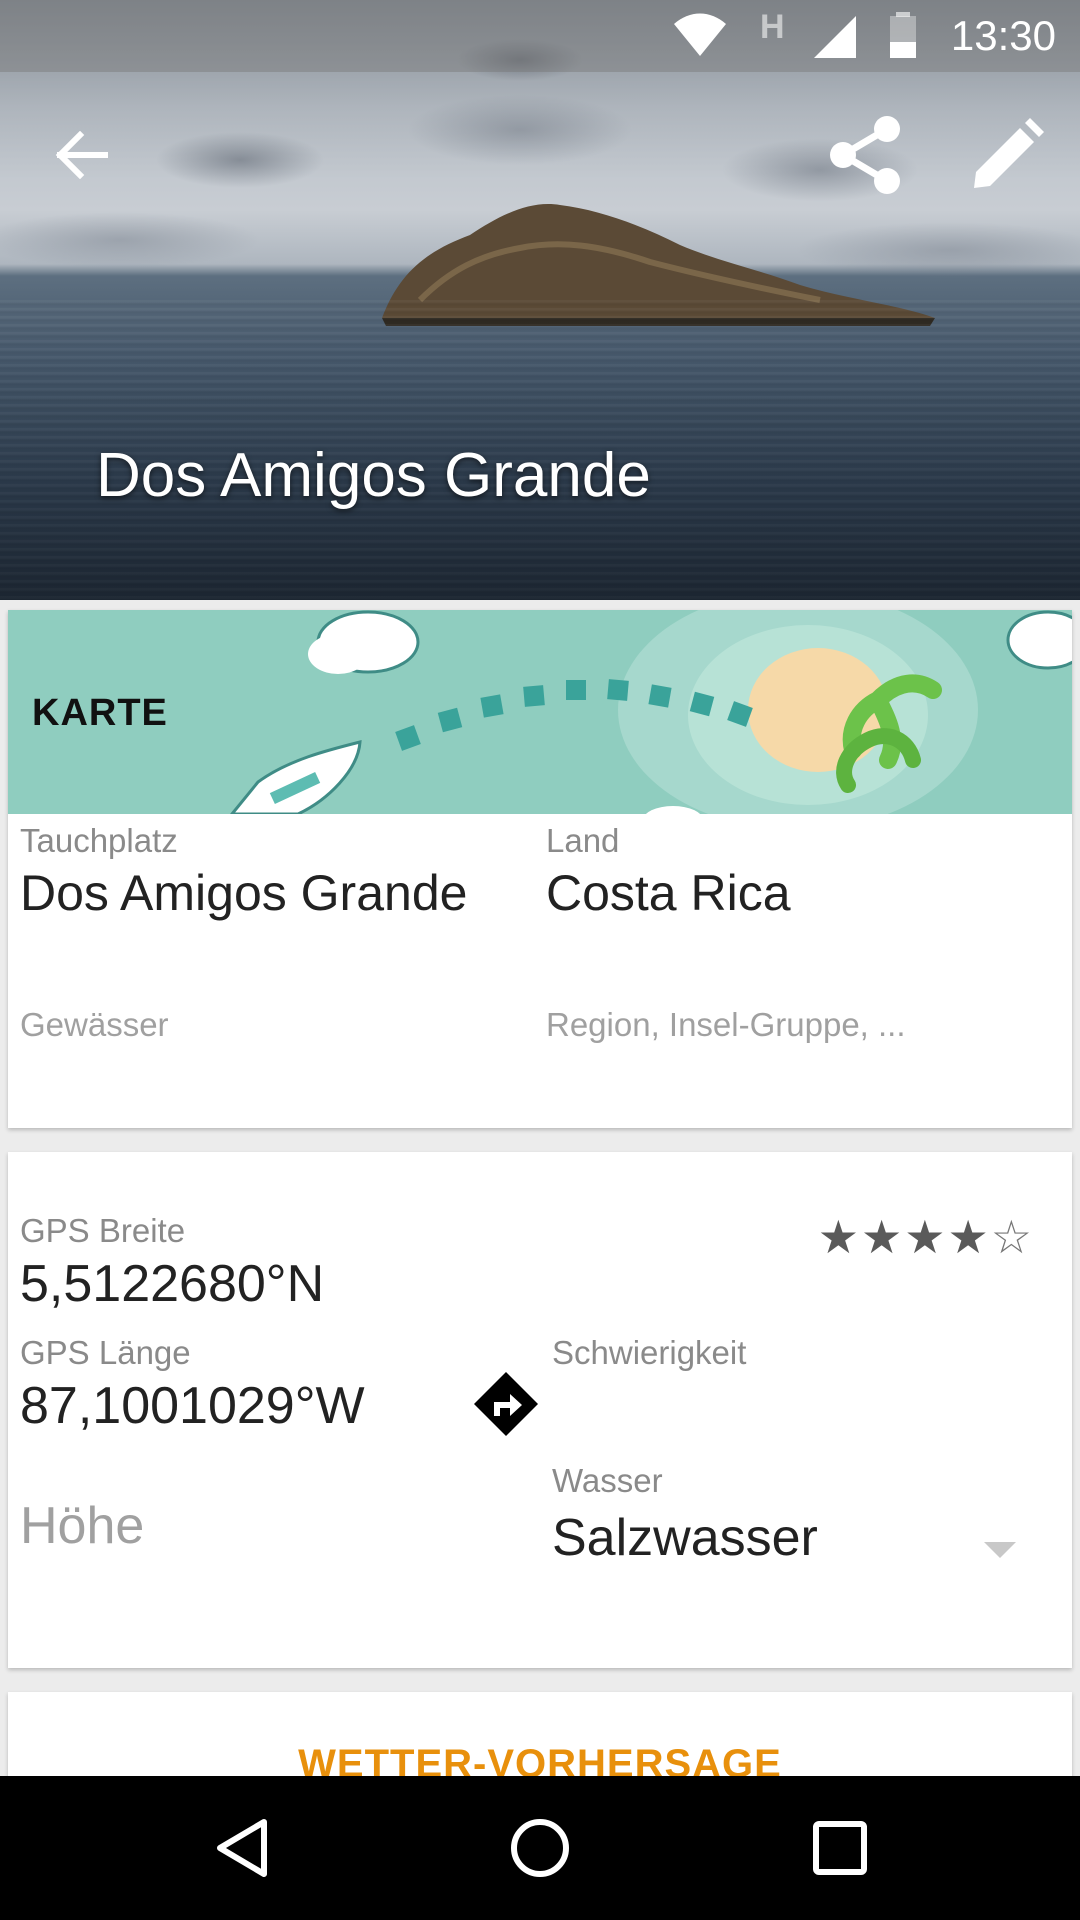 Image resolution: width=1080 pixels, height=1920 pixels. What do you see at coordinates (192, 1406) in the screenshot?
I see `gps-longitude-field: 87,1001029°W` at bounding box center [192, 1406].